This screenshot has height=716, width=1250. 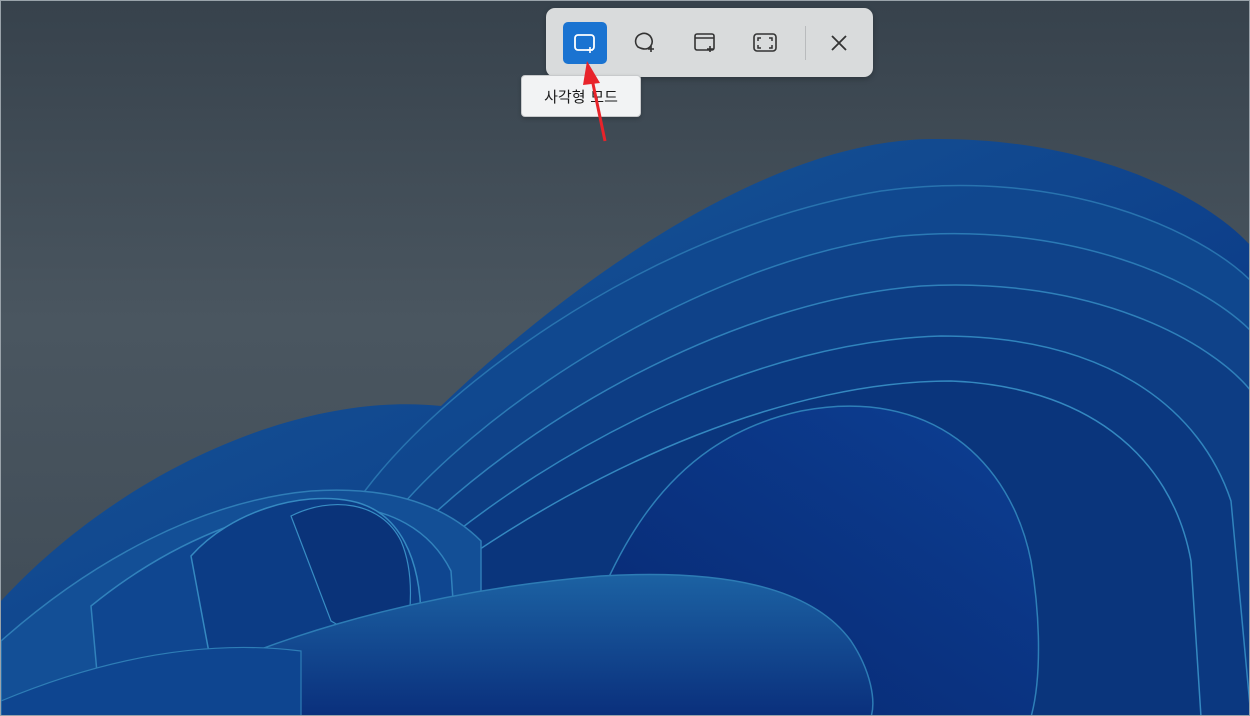 I want to click on rectangle-mode-button, so click(x=585, y=43).